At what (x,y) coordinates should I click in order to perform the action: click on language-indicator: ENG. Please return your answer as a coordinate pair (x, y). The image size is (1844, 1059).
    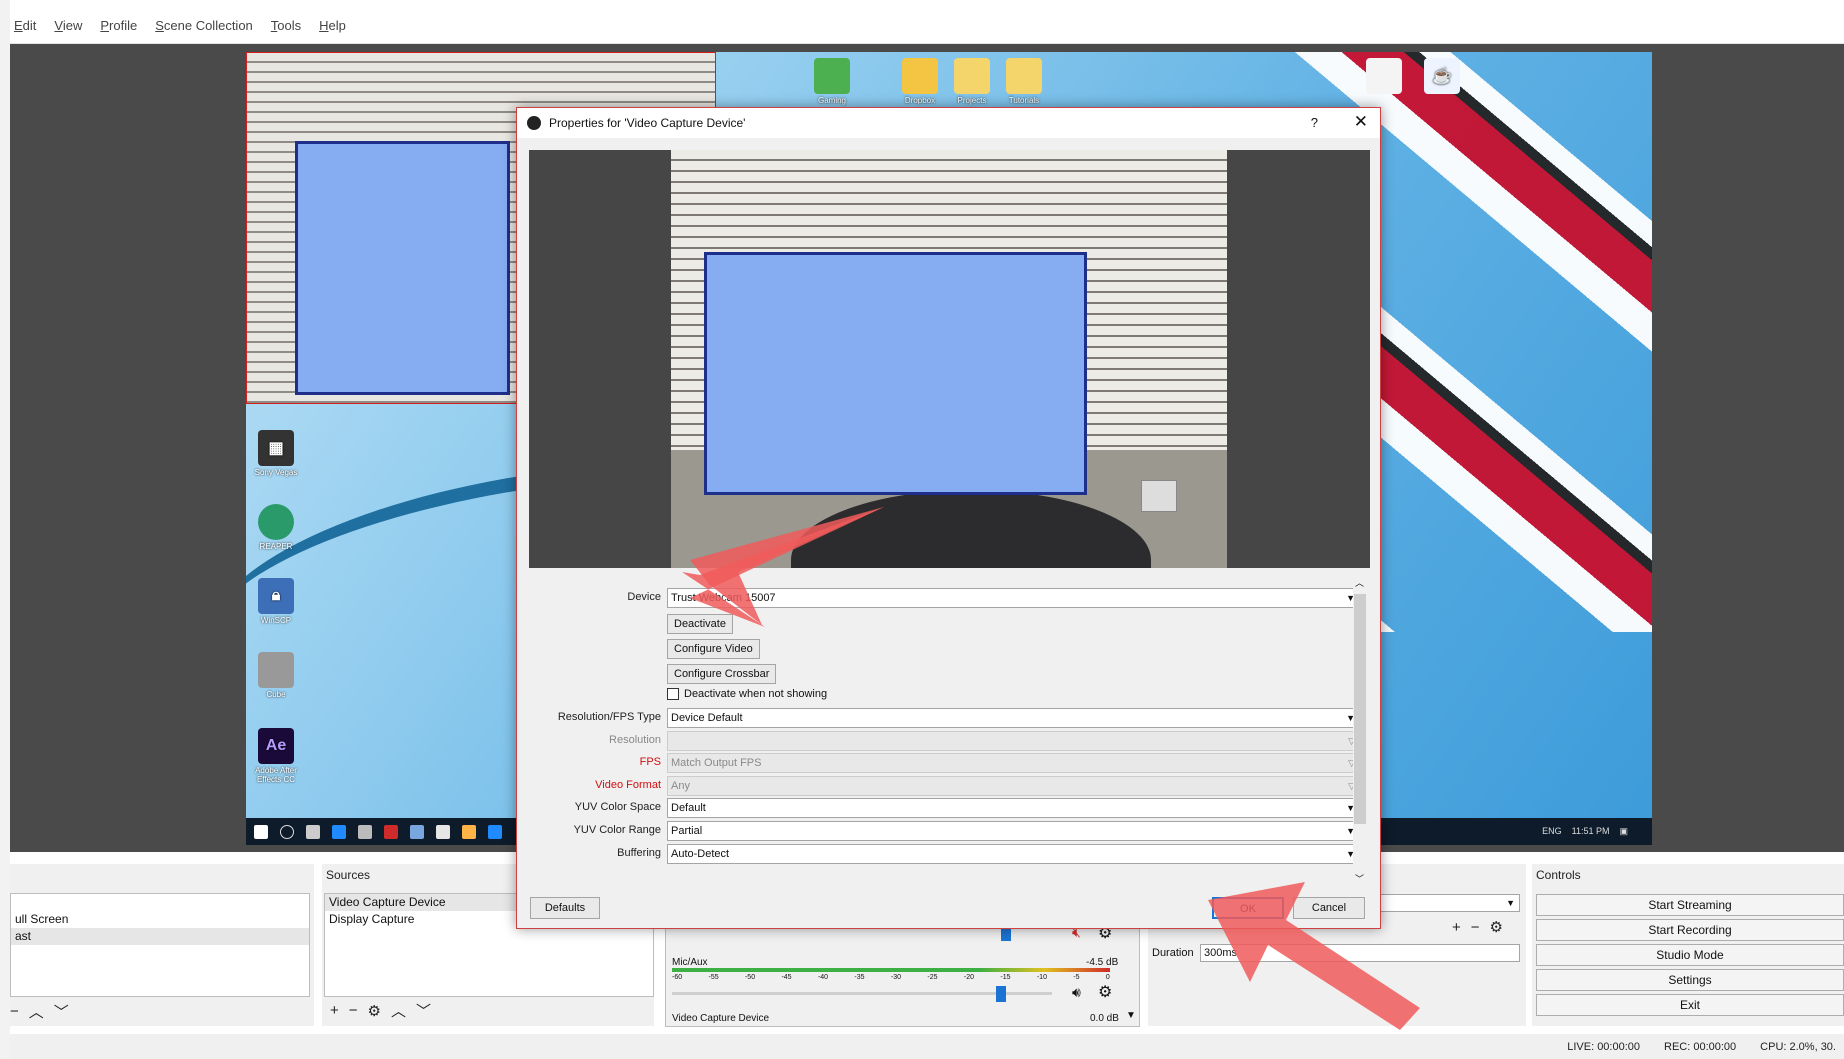
    Looking at the image, I should click on (1552, 831).